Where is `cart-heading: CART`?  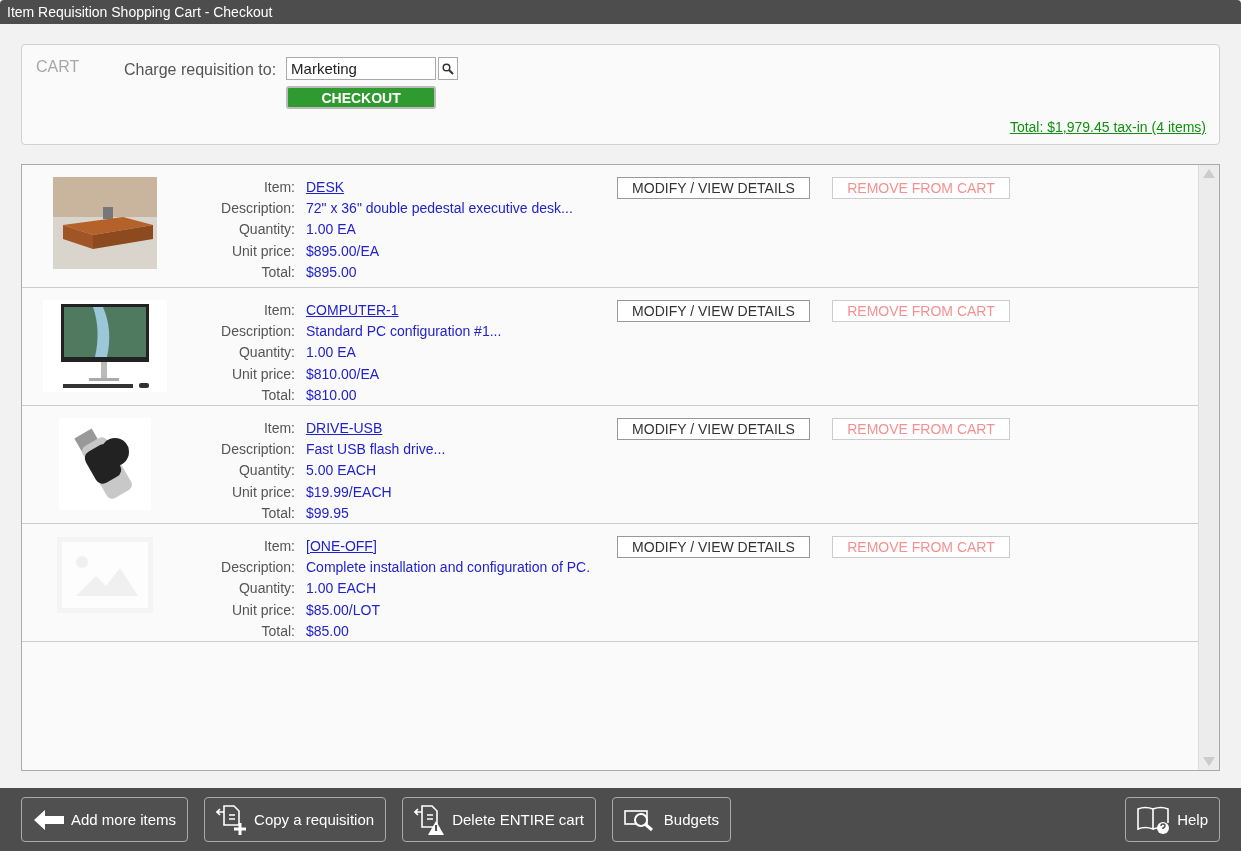
cart-heading: CART is located at coordinates (58, 67).